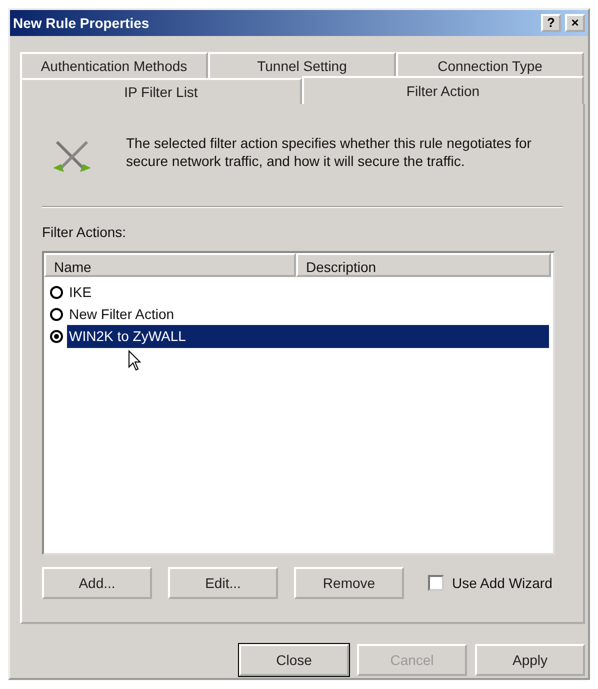 The image size is (598, 689). What do you see at coordinates (81, 23) in the screenshot?
I see `window-title: New Rule Properties` at bounding box center [81, 23].